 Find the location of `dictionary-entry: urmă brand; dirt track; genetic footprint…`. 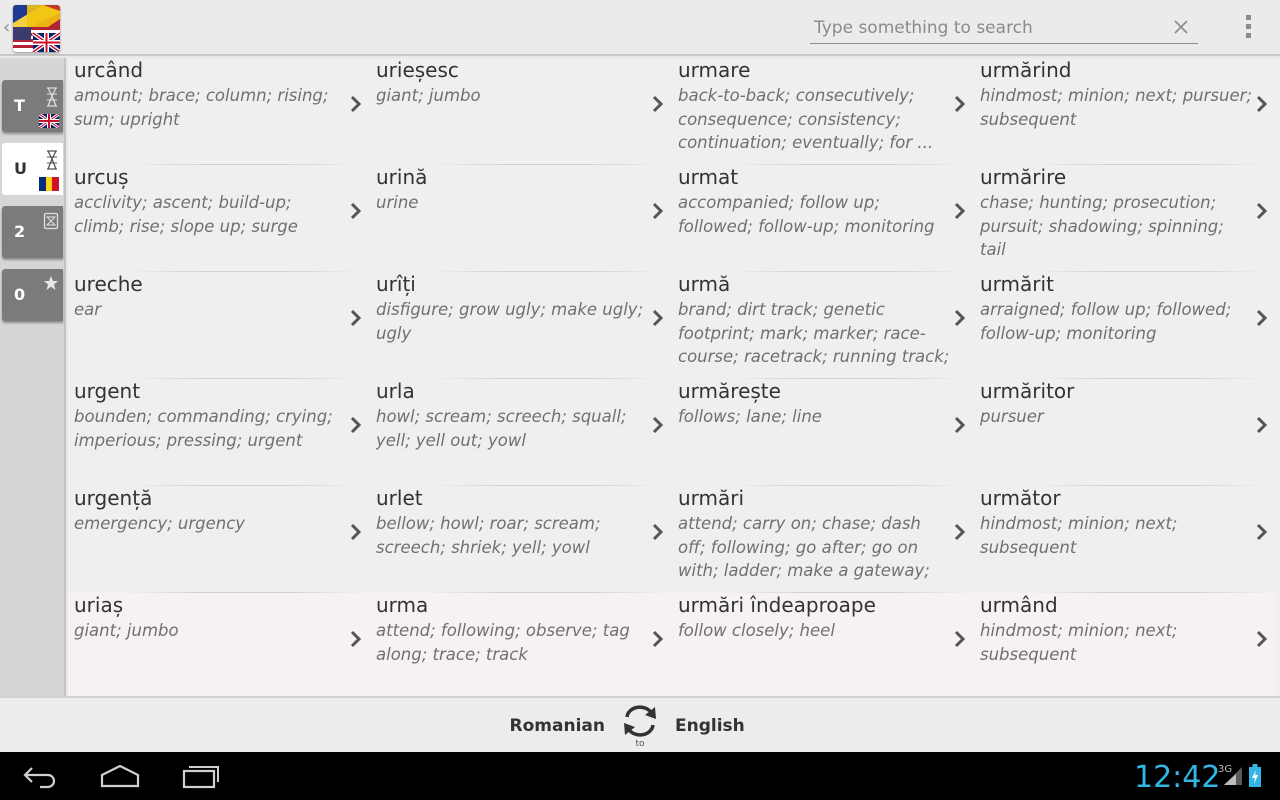

dictionary-entry: urmă brand; dirt track; genetic footprint… is located at coordinates (823, 325).